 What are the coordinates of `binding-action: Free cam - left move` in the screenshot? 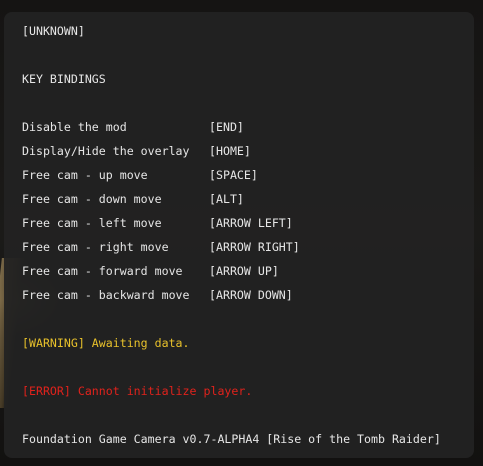 It's located at (92, 223).